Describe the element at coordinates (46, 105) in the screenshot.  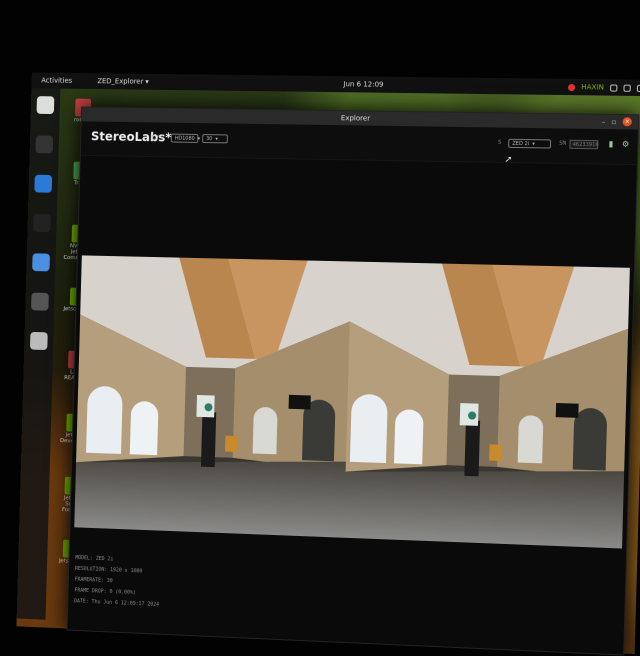
I see `files-icon` at that location.